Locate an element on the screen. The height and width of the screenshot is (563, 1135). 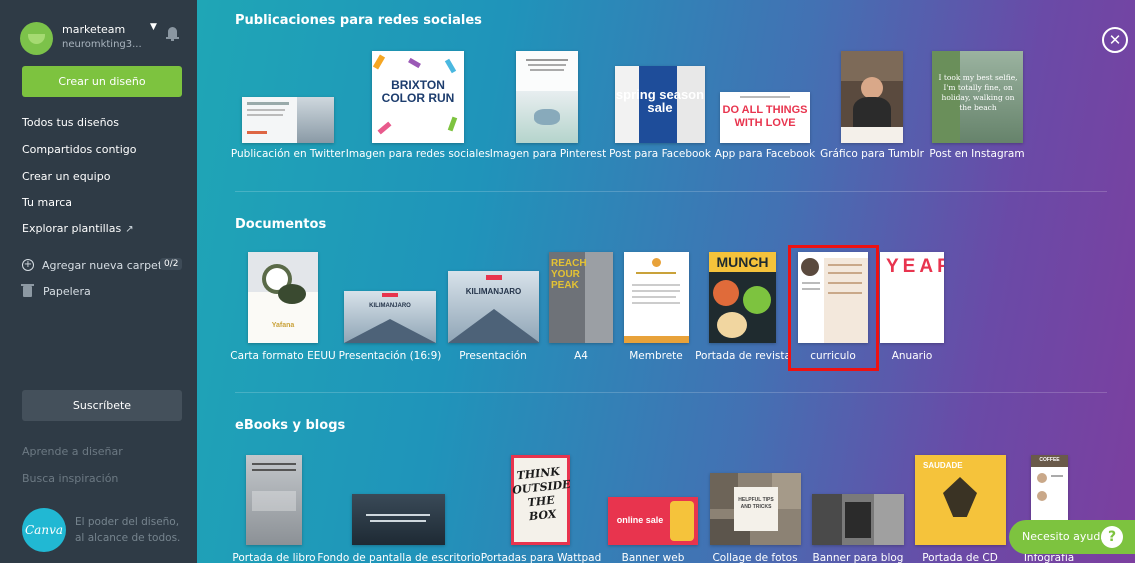
thumb-yearbook-text: YEARBOOK is located at coordinates (915, 266).